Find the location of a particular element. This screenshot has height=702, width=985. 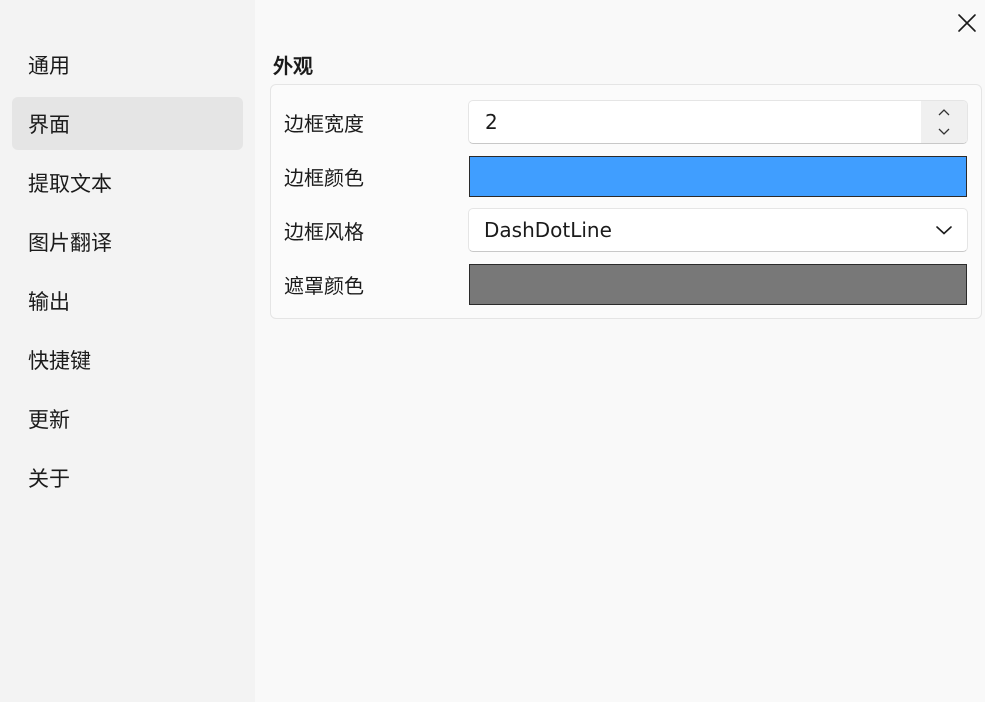

dropdown-chevron is located at coordinates (944, 230).